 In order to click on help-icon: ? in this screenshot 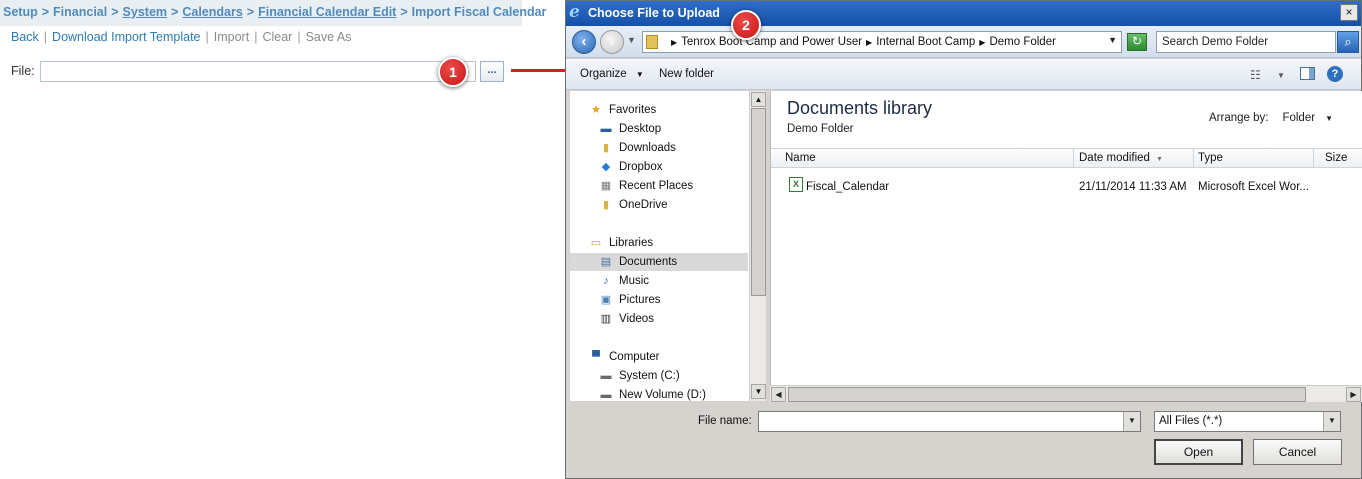, I will do `click(1335, 74)`.